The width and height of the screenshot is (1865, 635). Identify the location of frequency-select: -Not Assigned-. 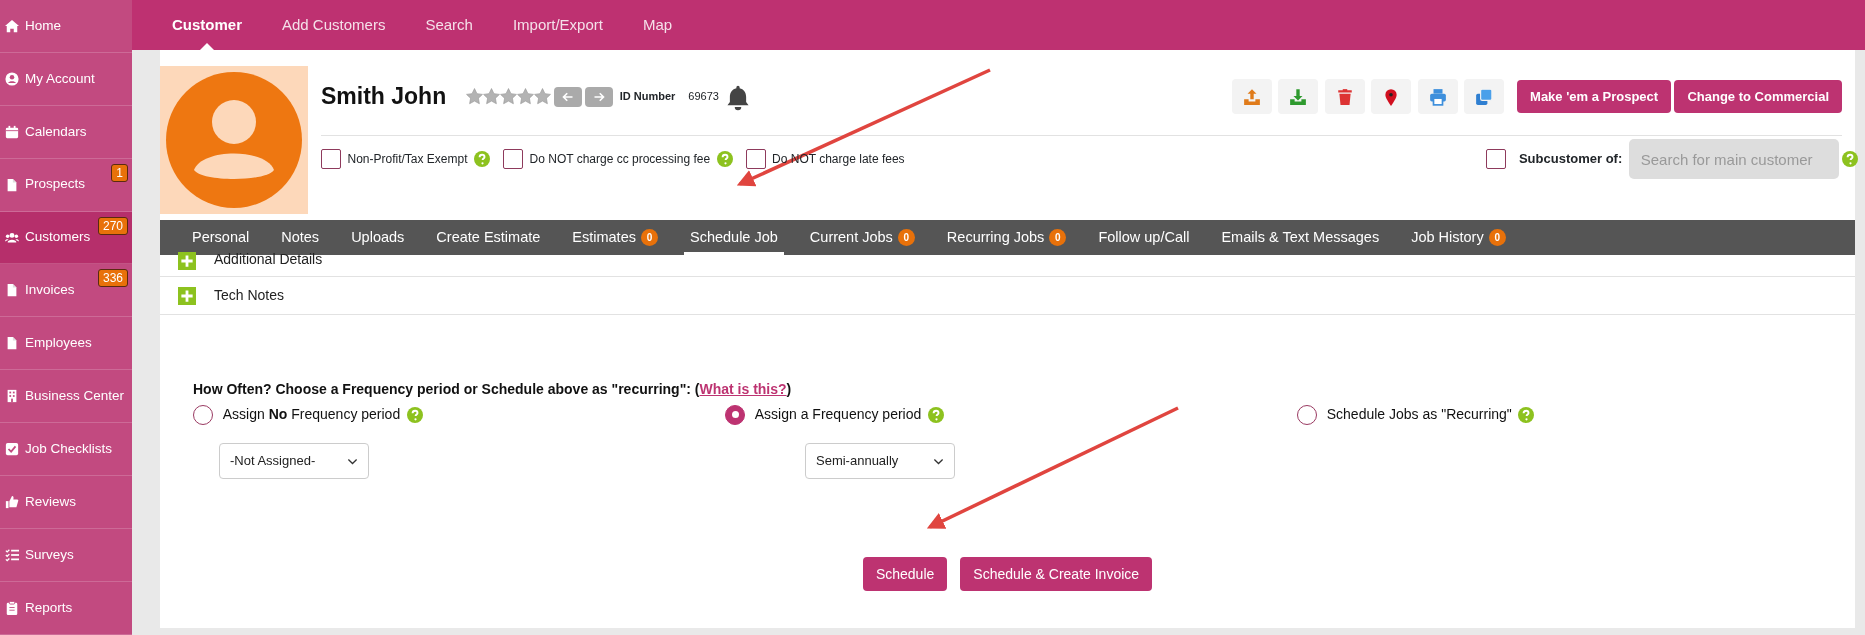
(294, 461).